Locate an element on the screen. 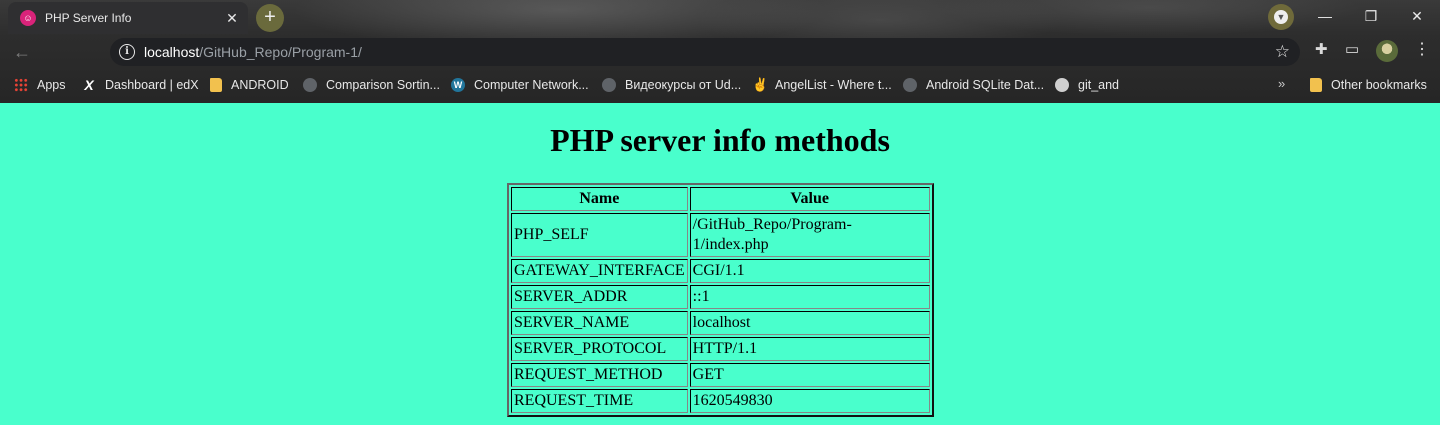  cell-name: PHP_SELF is located at coordinates (599, 235).